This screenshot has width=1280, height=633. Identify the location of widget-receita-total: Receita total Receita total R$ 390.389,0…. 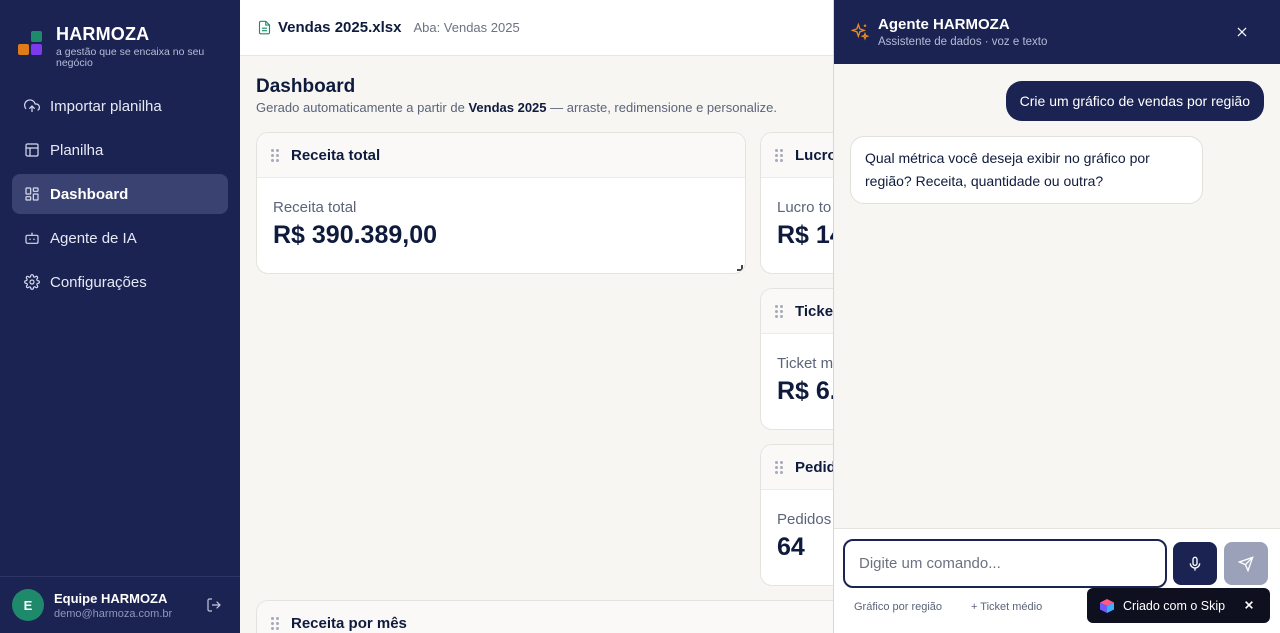
(501, 203).